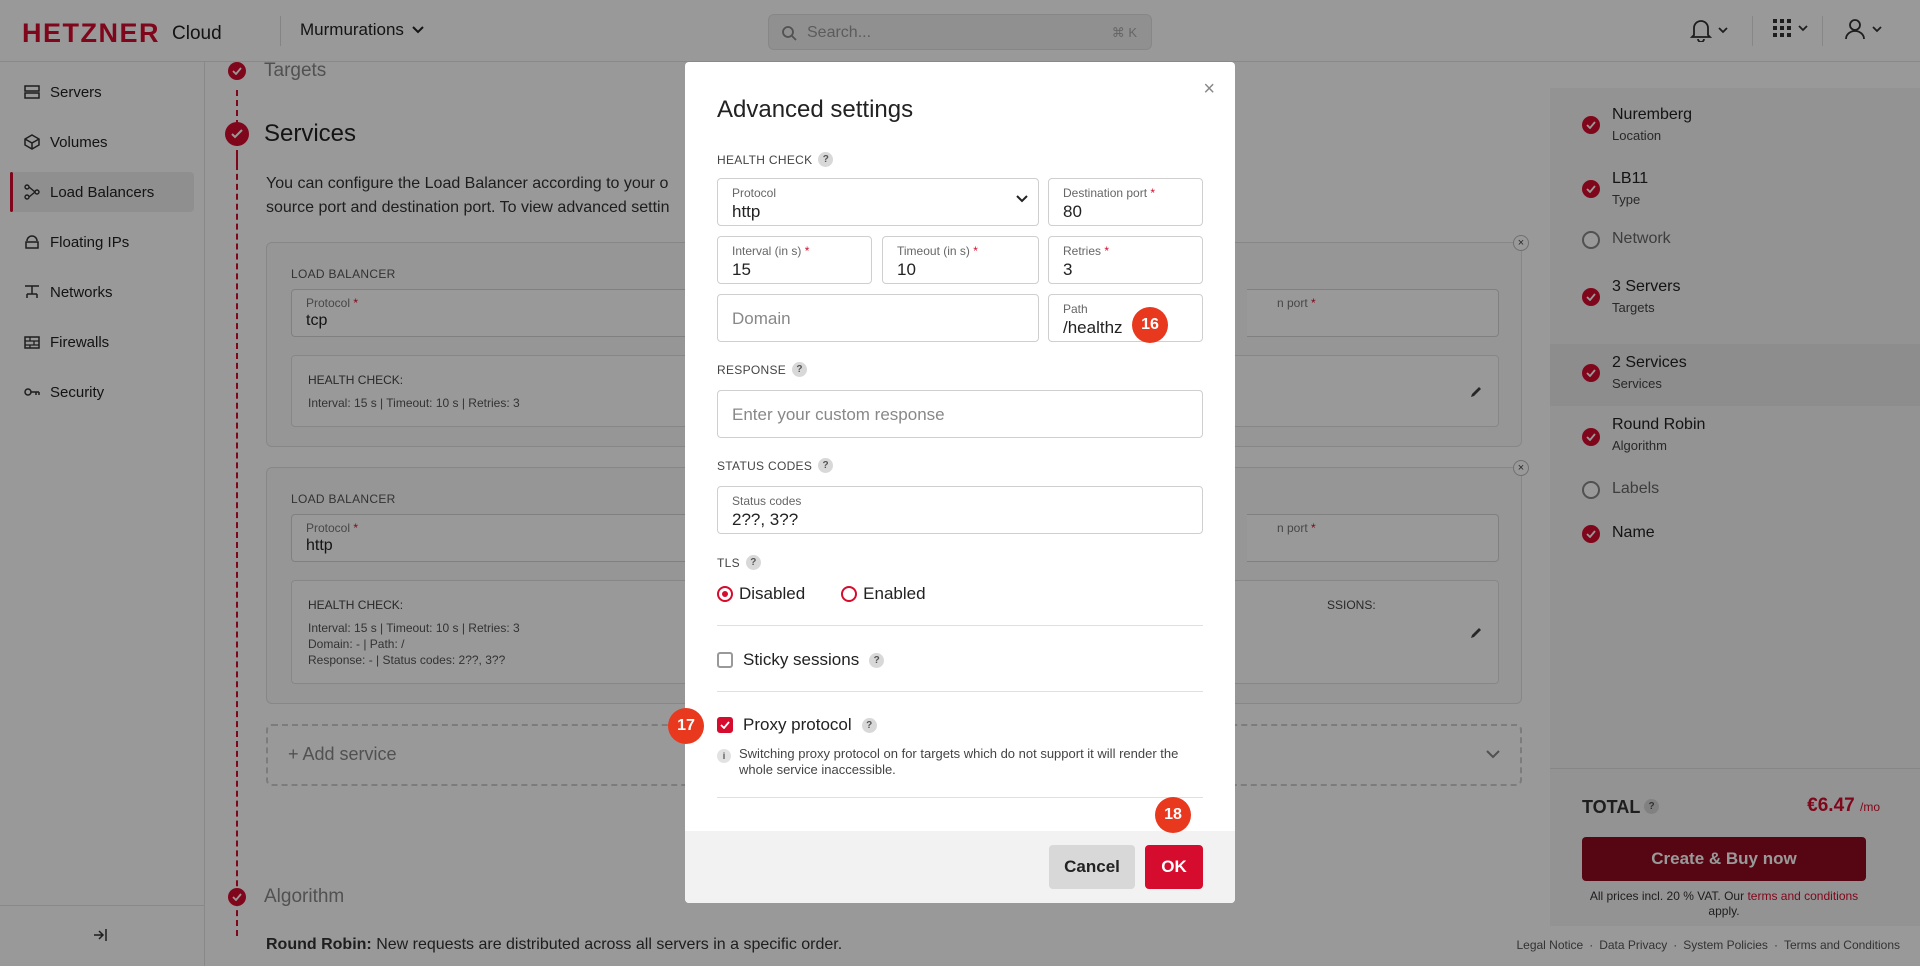 This screenshot has height=966, width=1920. What do you see at coordinates (765, 465) in the screenshot?
I see `section-label-text: STATUS CODES` at bounding box center [765, 465].